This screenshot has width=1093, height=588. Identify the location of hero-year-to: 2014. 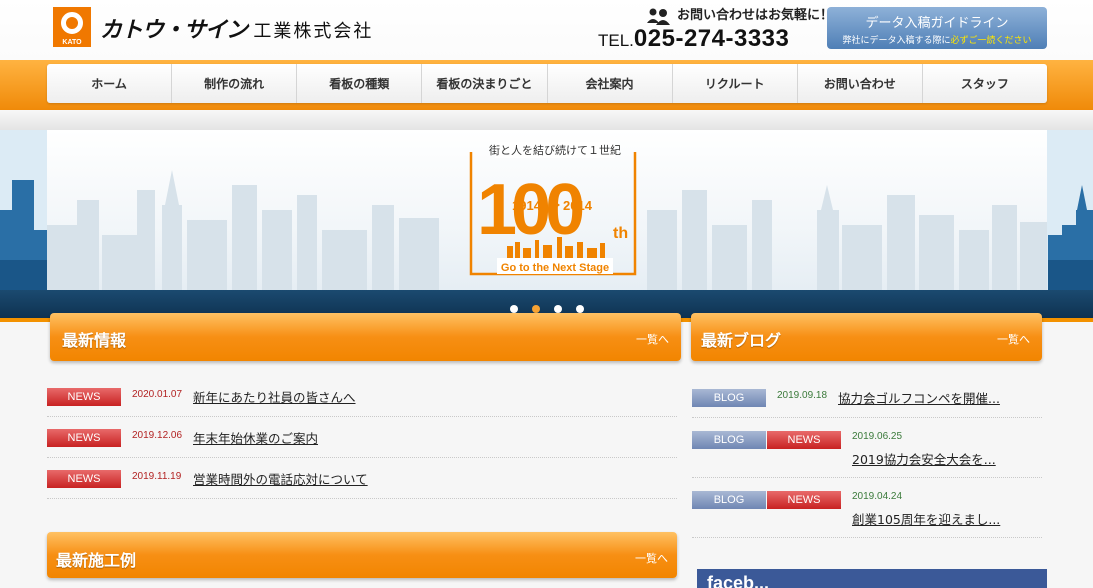
(578, 205).